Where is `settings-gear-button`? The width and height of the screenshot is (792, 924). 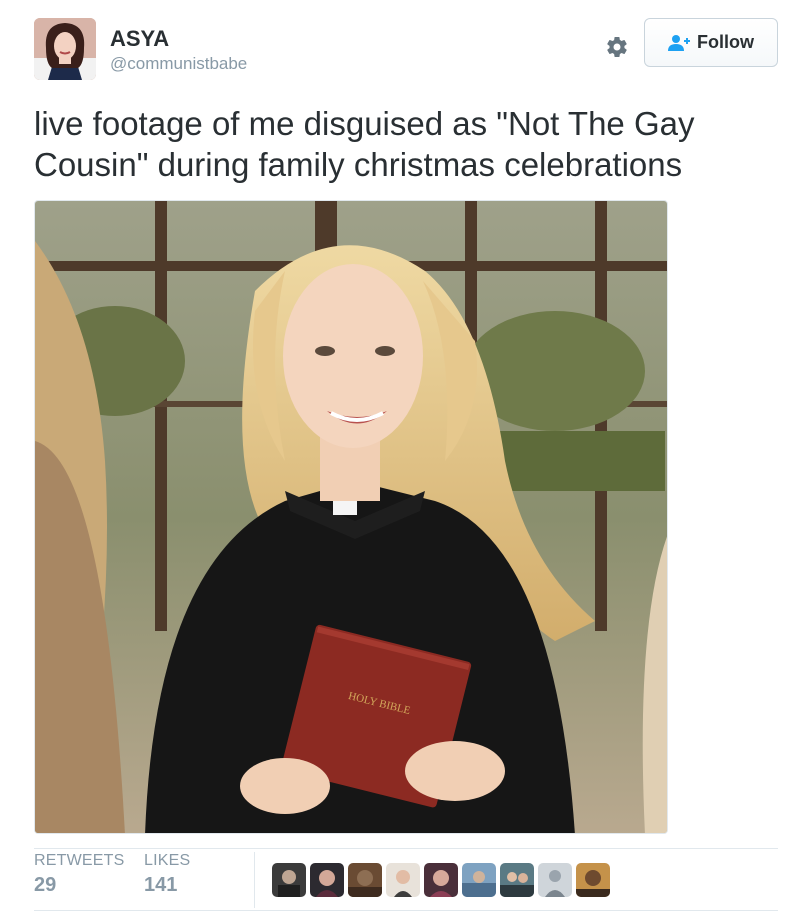 settings-gear-button is located at coordinates (617, 47).